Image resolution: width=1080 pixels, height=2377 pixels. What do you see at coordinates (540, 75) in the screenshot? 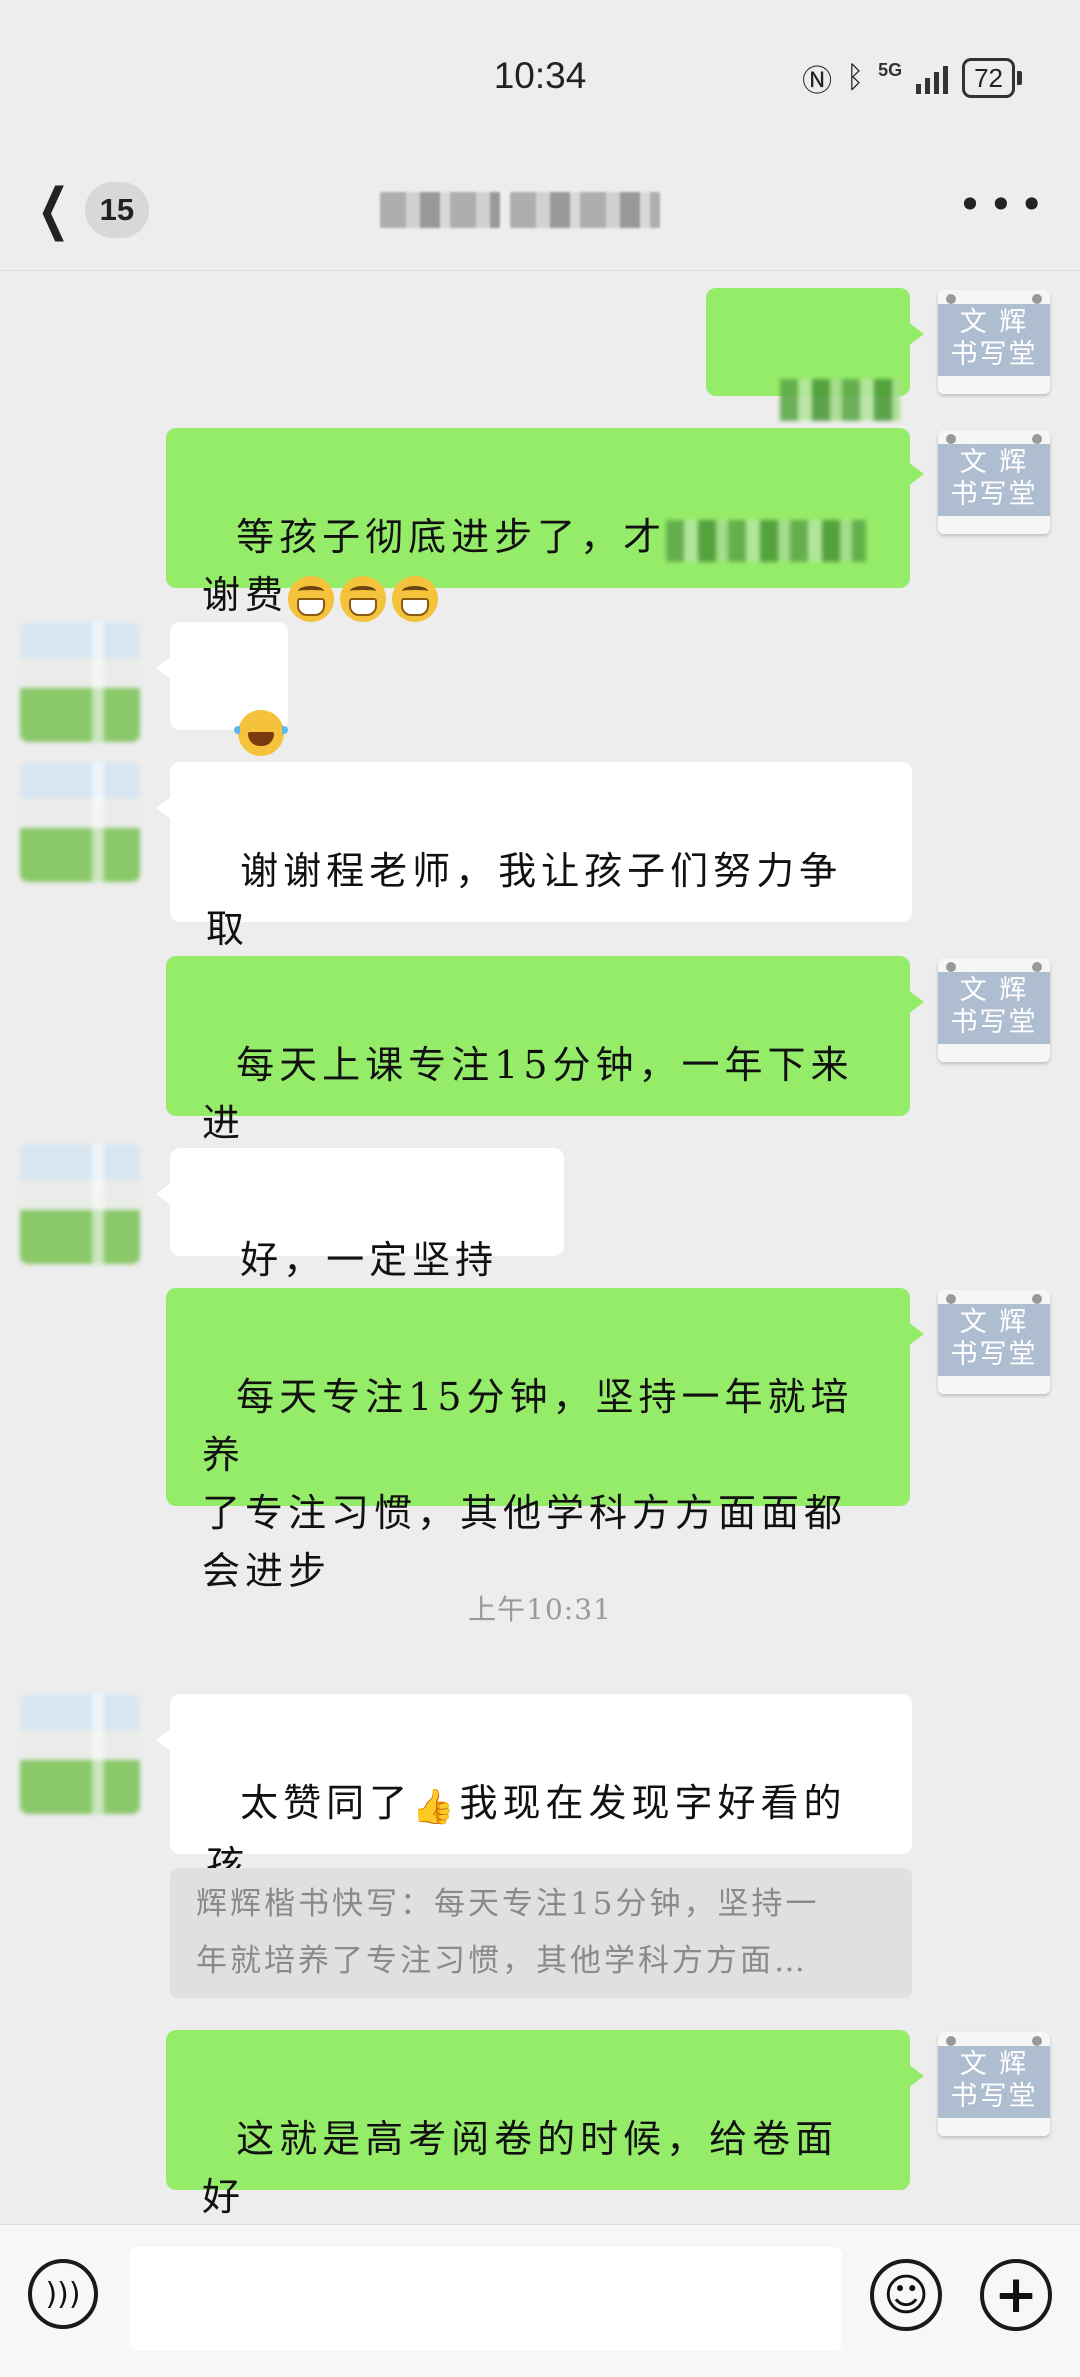
I see `status-bar: 10:34 Ⓝ ᛒ 5G 72` at bounding box center [540, 75].